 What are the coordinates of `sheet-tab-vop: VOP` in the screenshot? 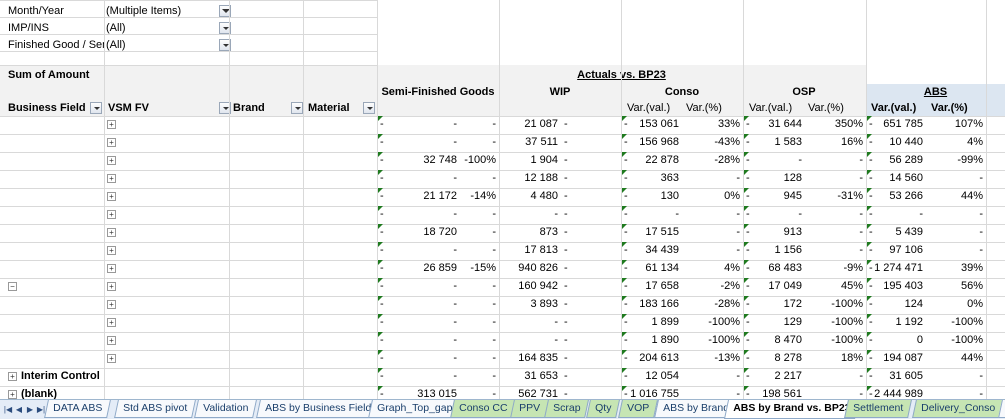 It's located at (638, 409).